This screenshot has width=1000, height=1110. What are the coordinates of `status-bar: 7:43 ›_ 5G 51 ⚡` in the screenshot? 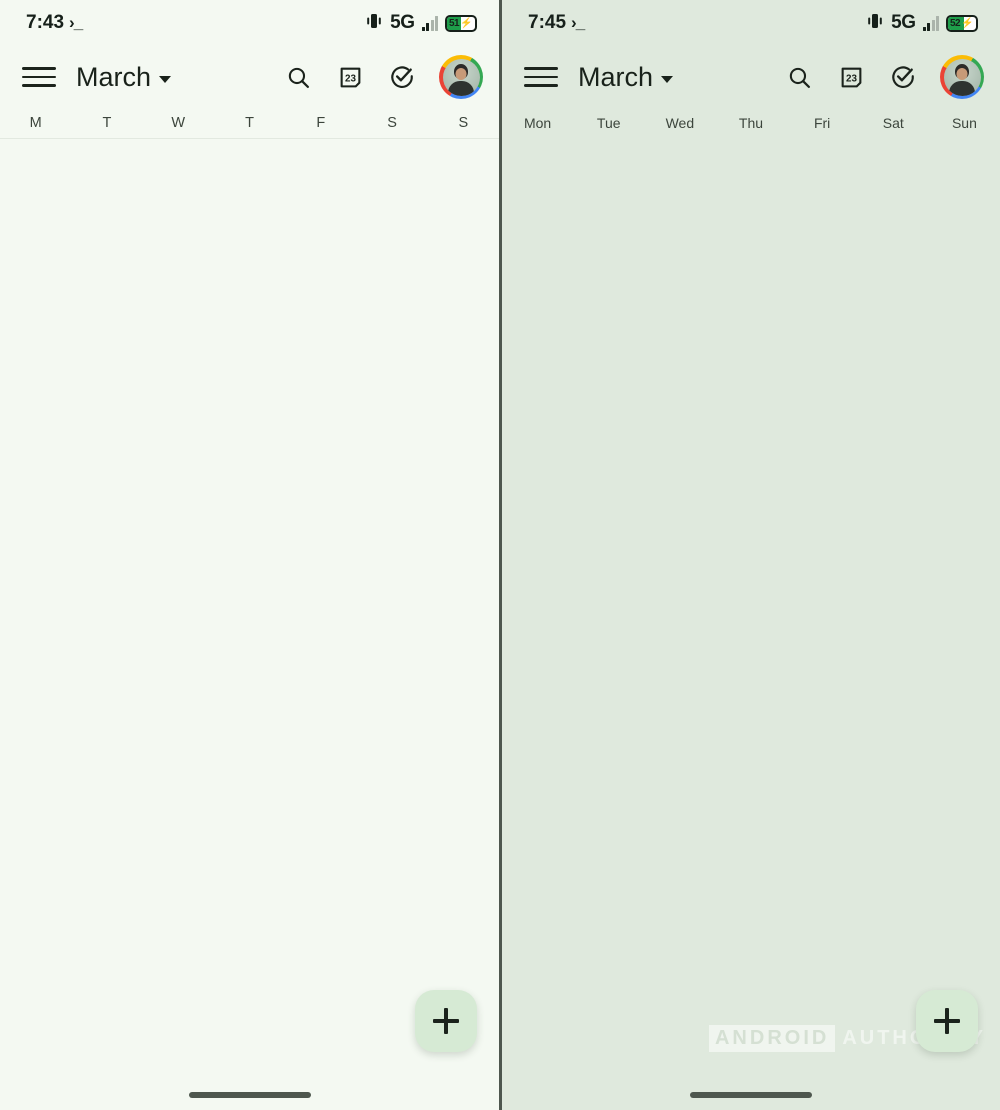 It's located at (249, 23).